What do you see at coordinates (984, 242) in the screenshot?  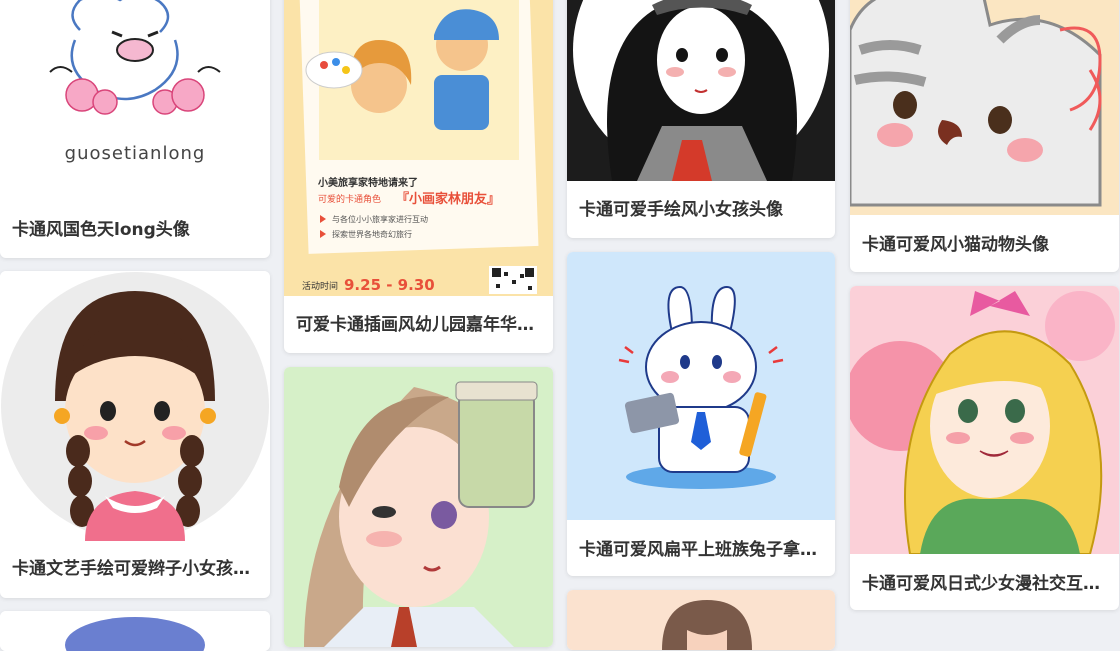 I see `card-title: 卡通可爱风小猫动物头像` at bounding box center [984, 242].